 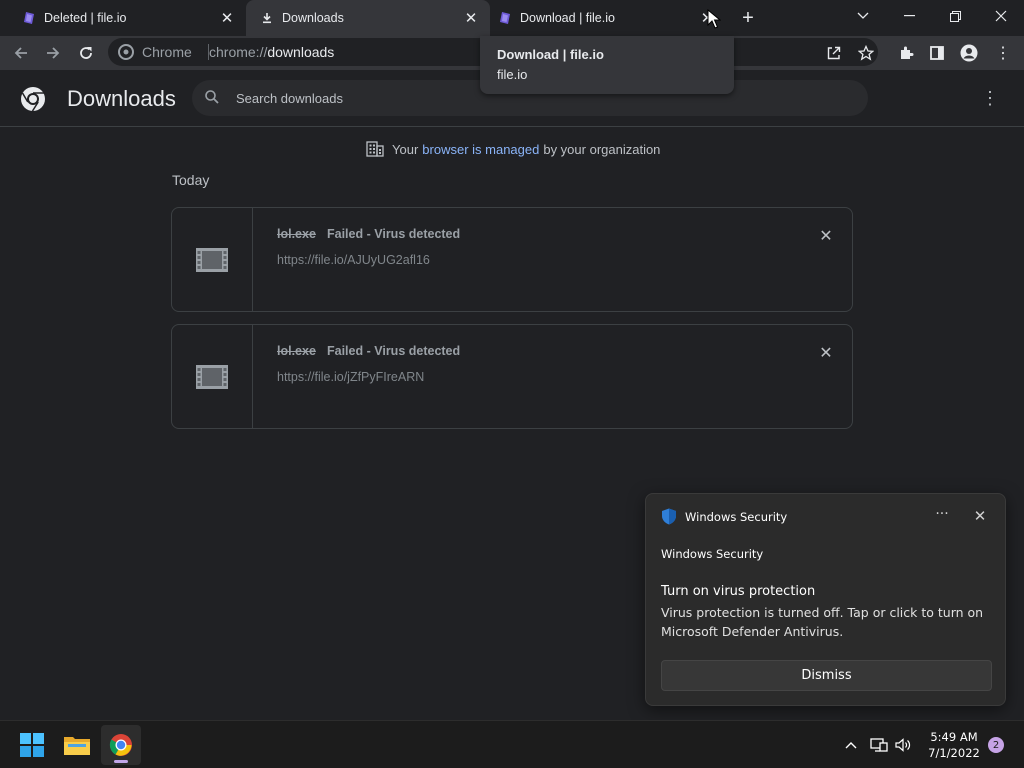 I want to click on notification-count-badge: 2, so click(x=996, y=745).